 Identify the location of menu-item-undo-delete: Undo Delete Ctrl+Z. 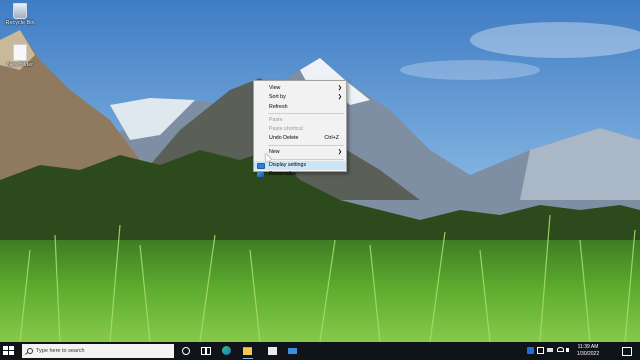
(300, 138).